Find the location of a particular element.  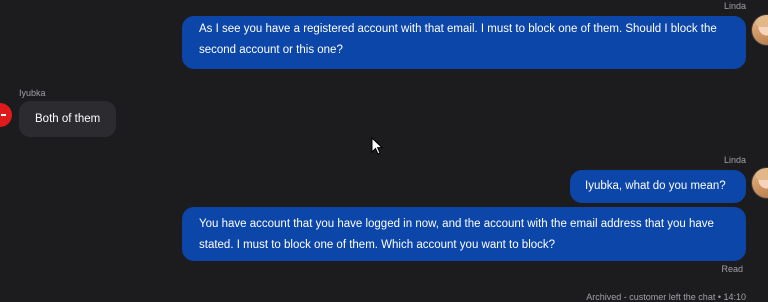

customer-message-bubble: Both of them is located at coordinates (68, 119).